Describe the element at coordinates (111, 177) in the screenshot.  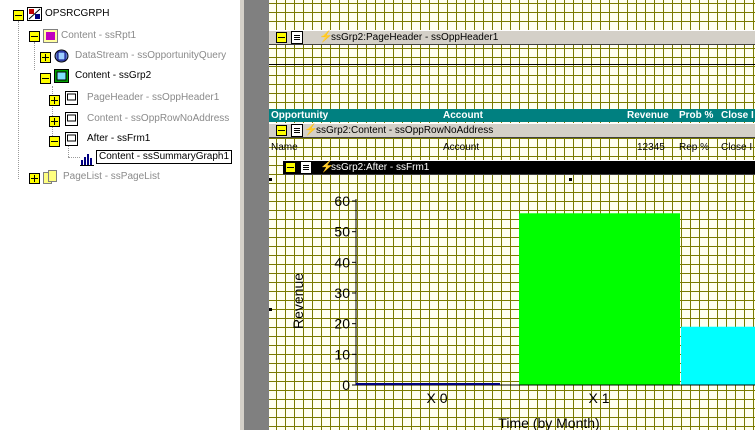
I see `tree-item-pagelist: PageList - ssPageList` at that location.